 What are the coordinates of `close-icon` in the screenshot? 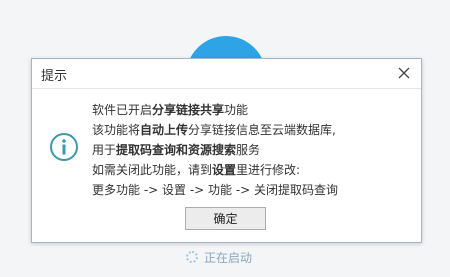 It's located at (404, 73).